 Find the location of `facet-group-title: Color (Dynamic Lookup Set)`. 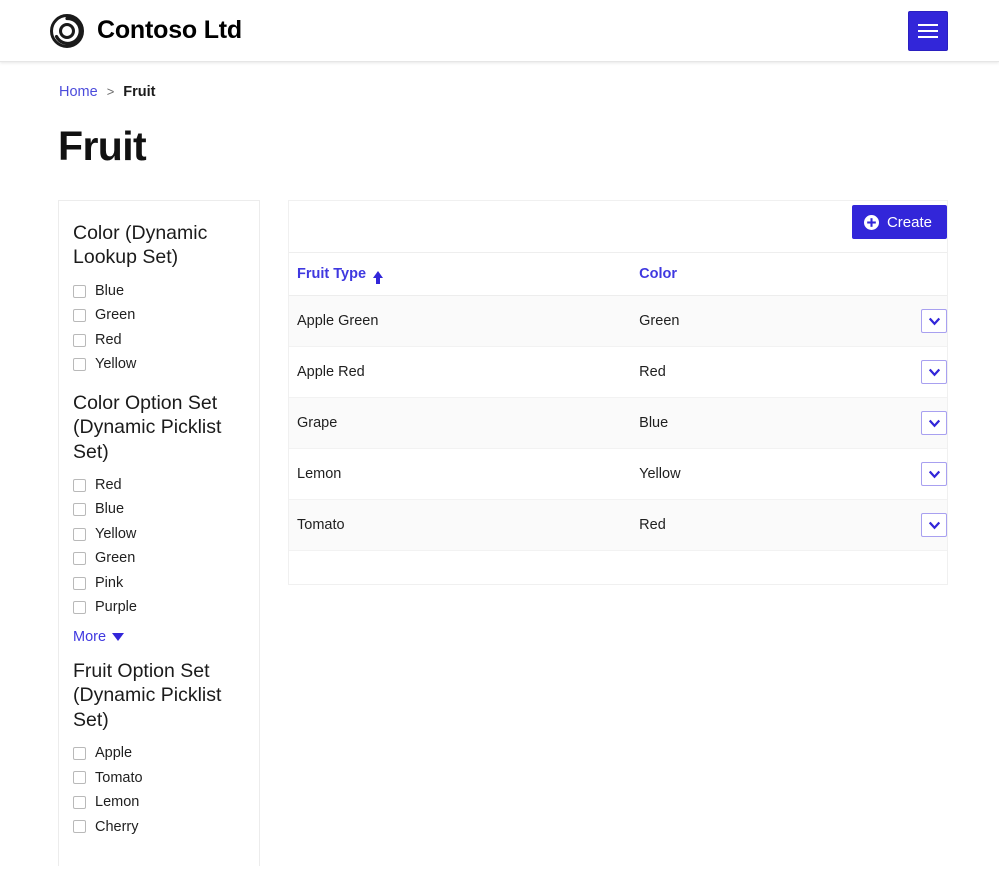

facet-group-title: Color (Dynamic Lookup Set) is located at coordinates (140, 245).